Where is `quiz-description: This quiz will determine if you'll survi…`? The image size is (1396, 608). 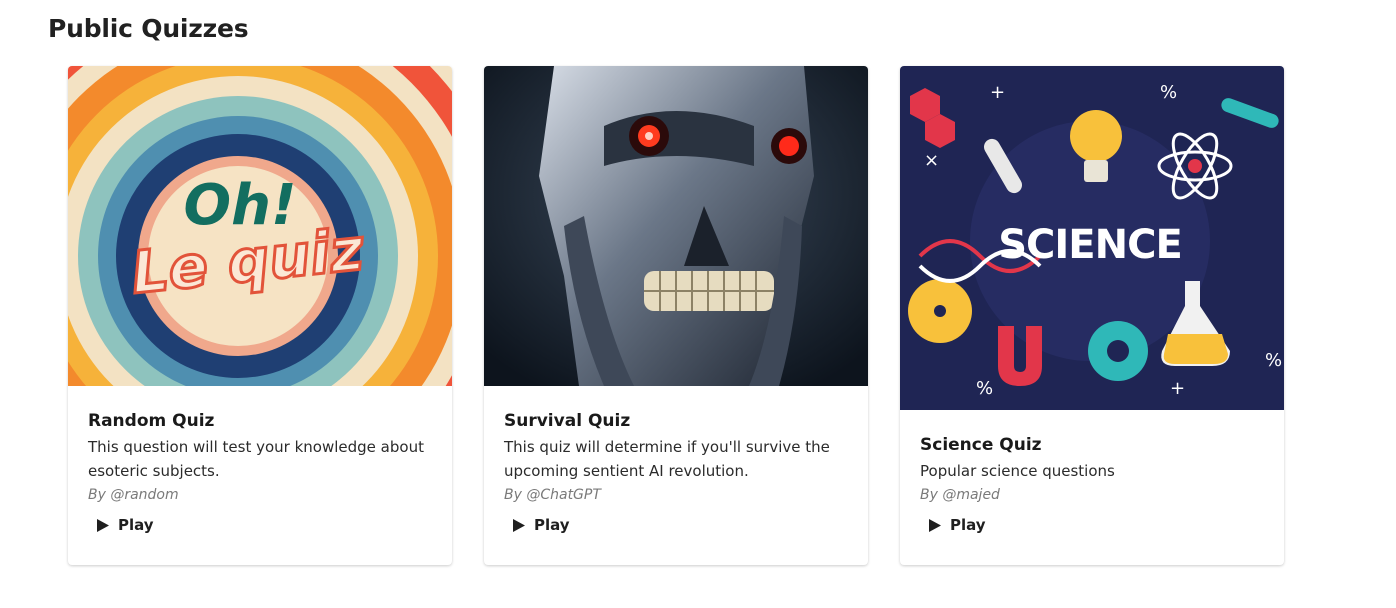
quiz-description: This quiz will determine if you'll survi… is located at coordinates (667, 459).